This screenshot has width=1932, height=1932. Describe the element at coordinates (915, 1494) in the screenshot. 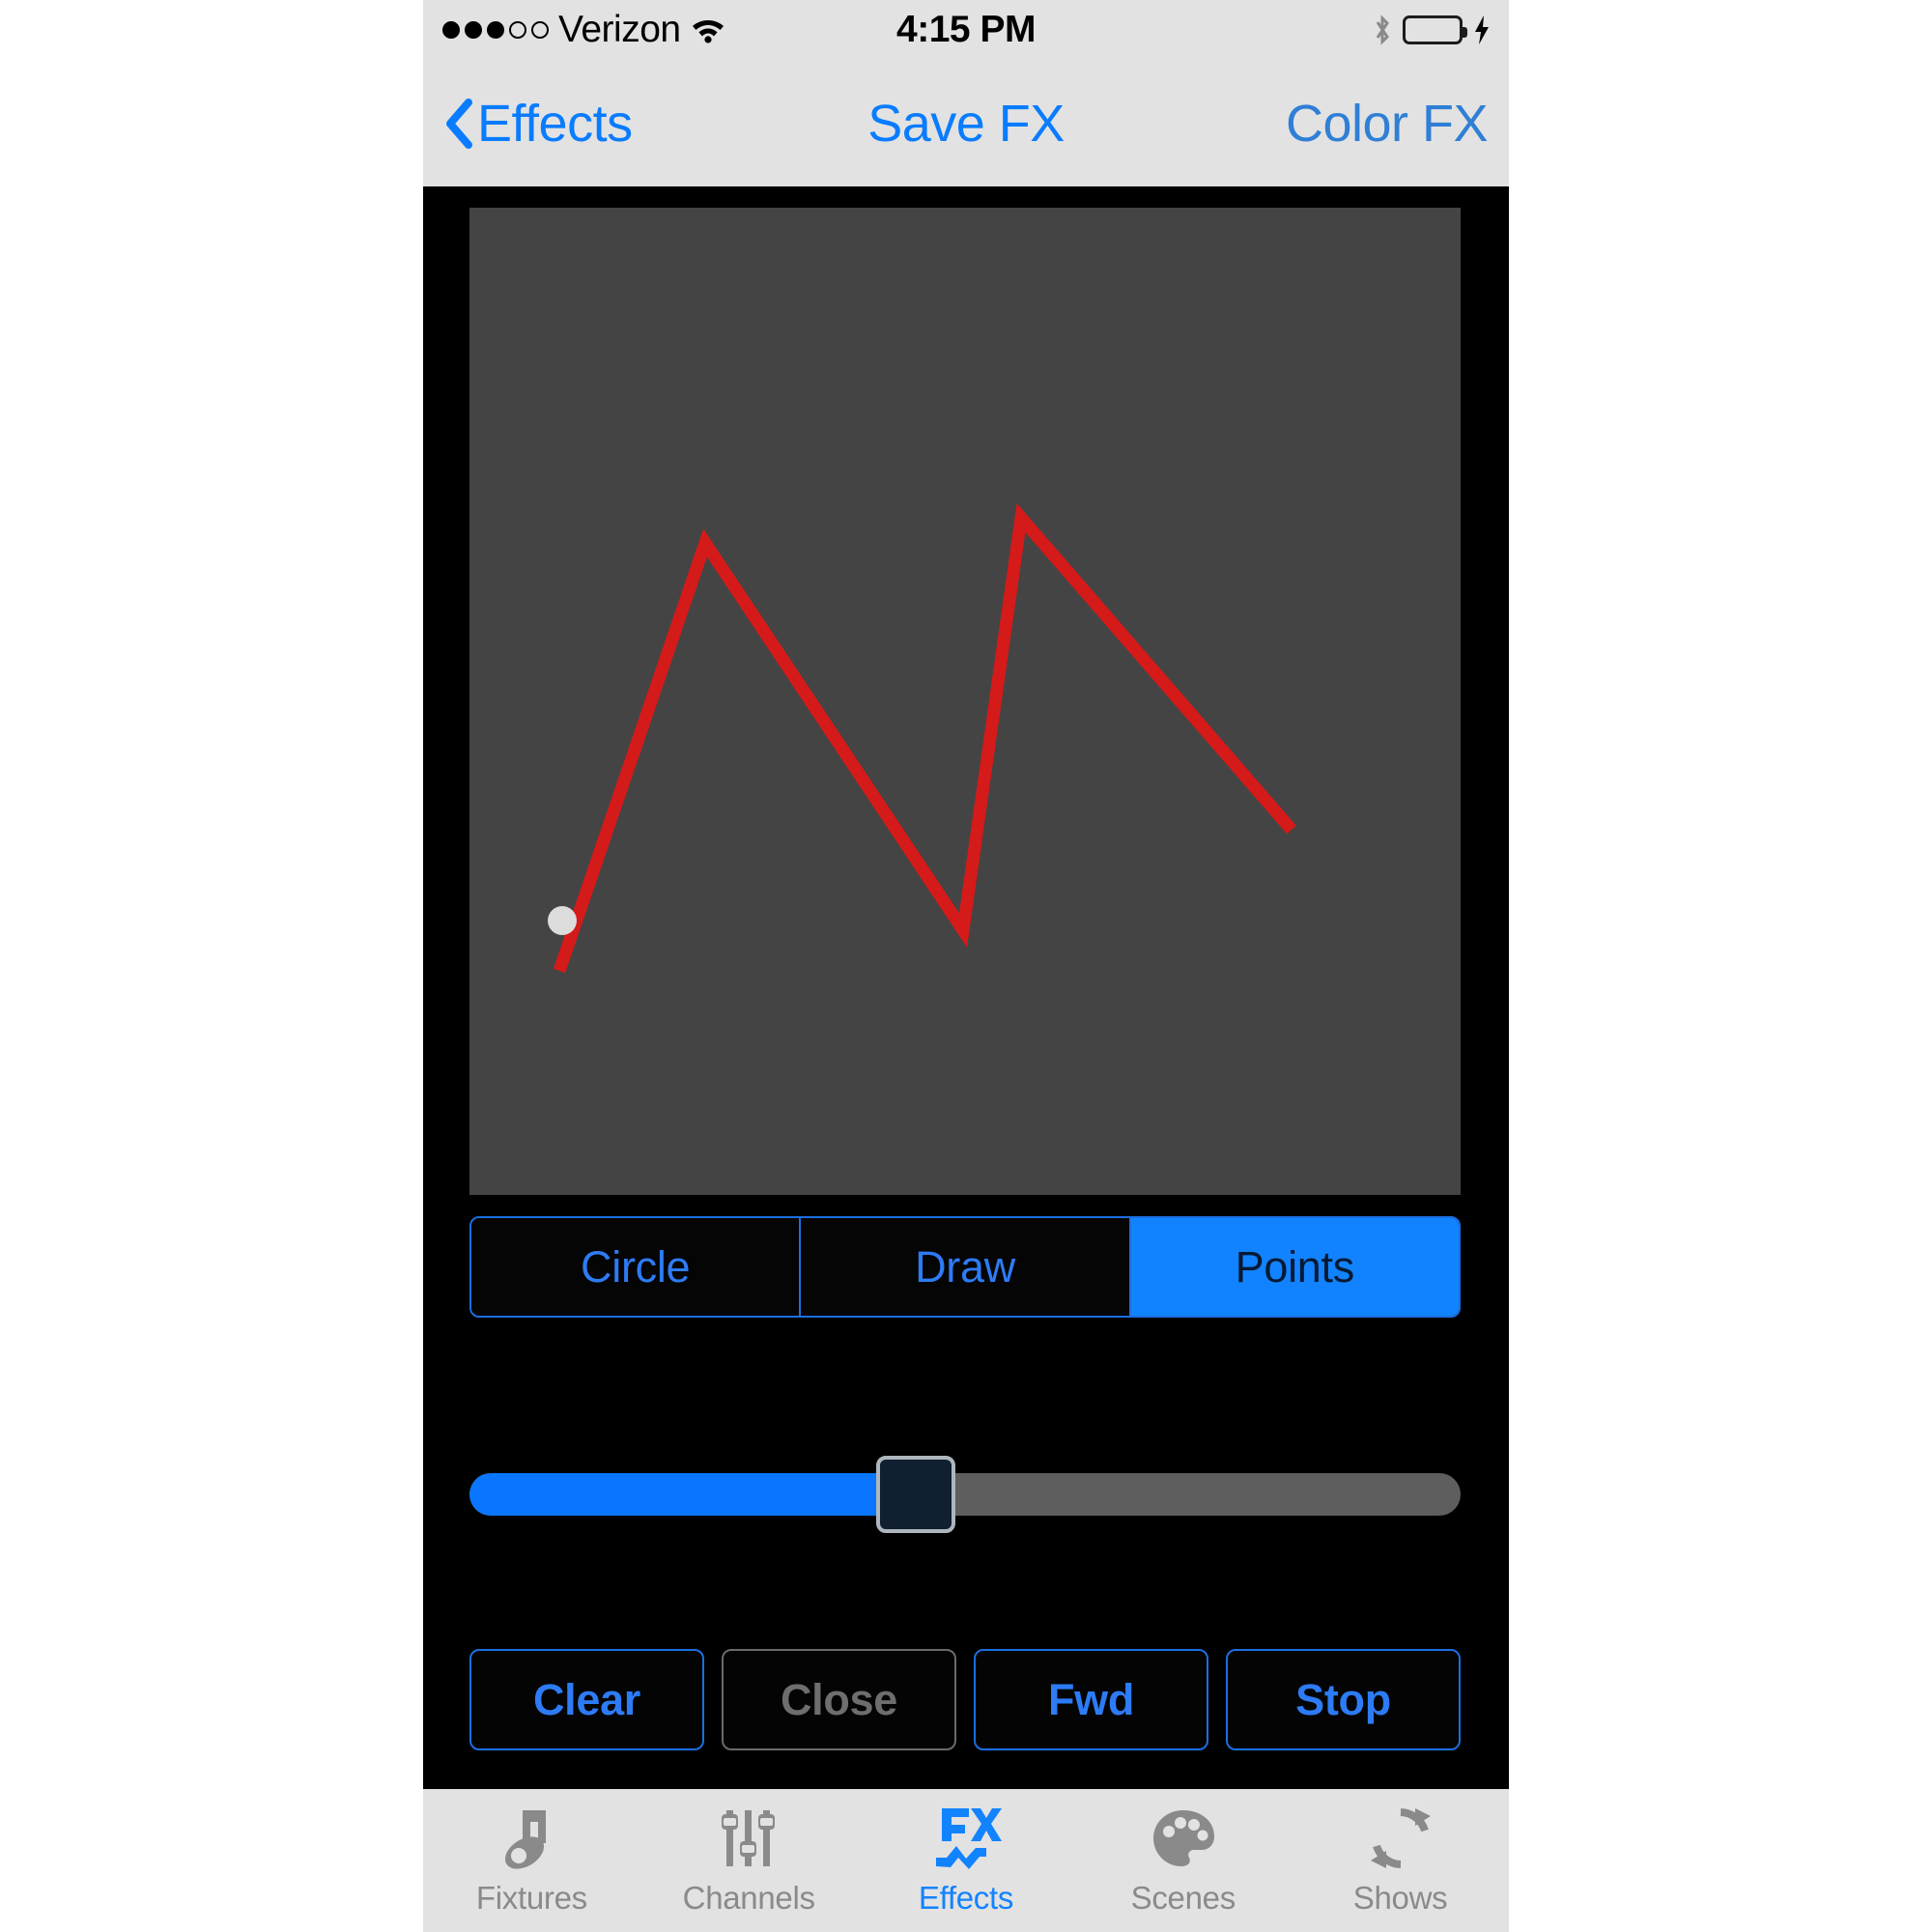

I see `slider-thumb` at that location.